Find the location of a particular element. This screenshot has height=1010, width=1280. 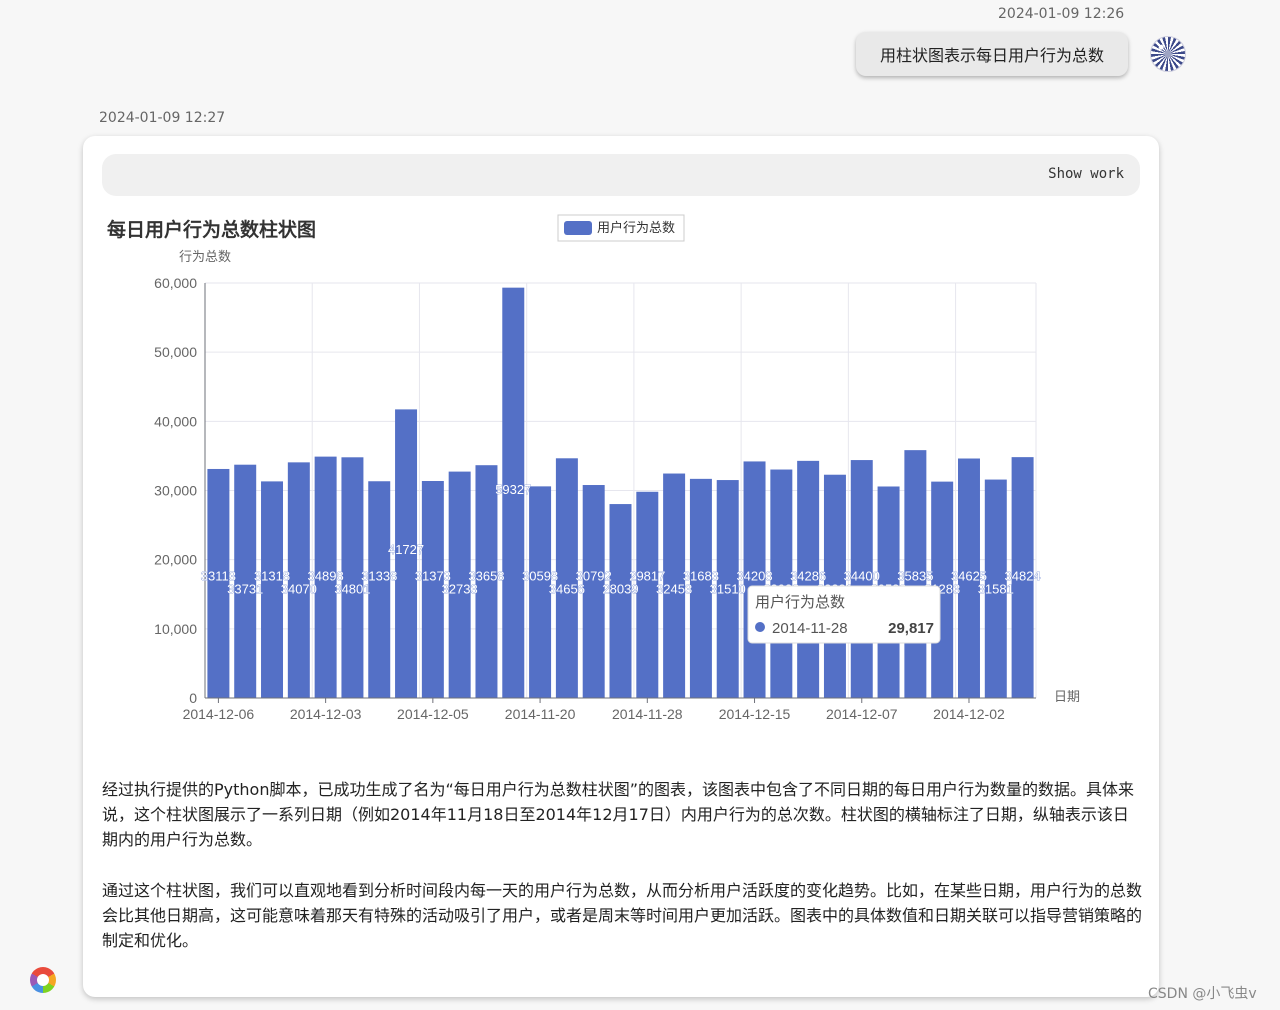

y-tick-label: 0 is located at coordinates (193, 698).